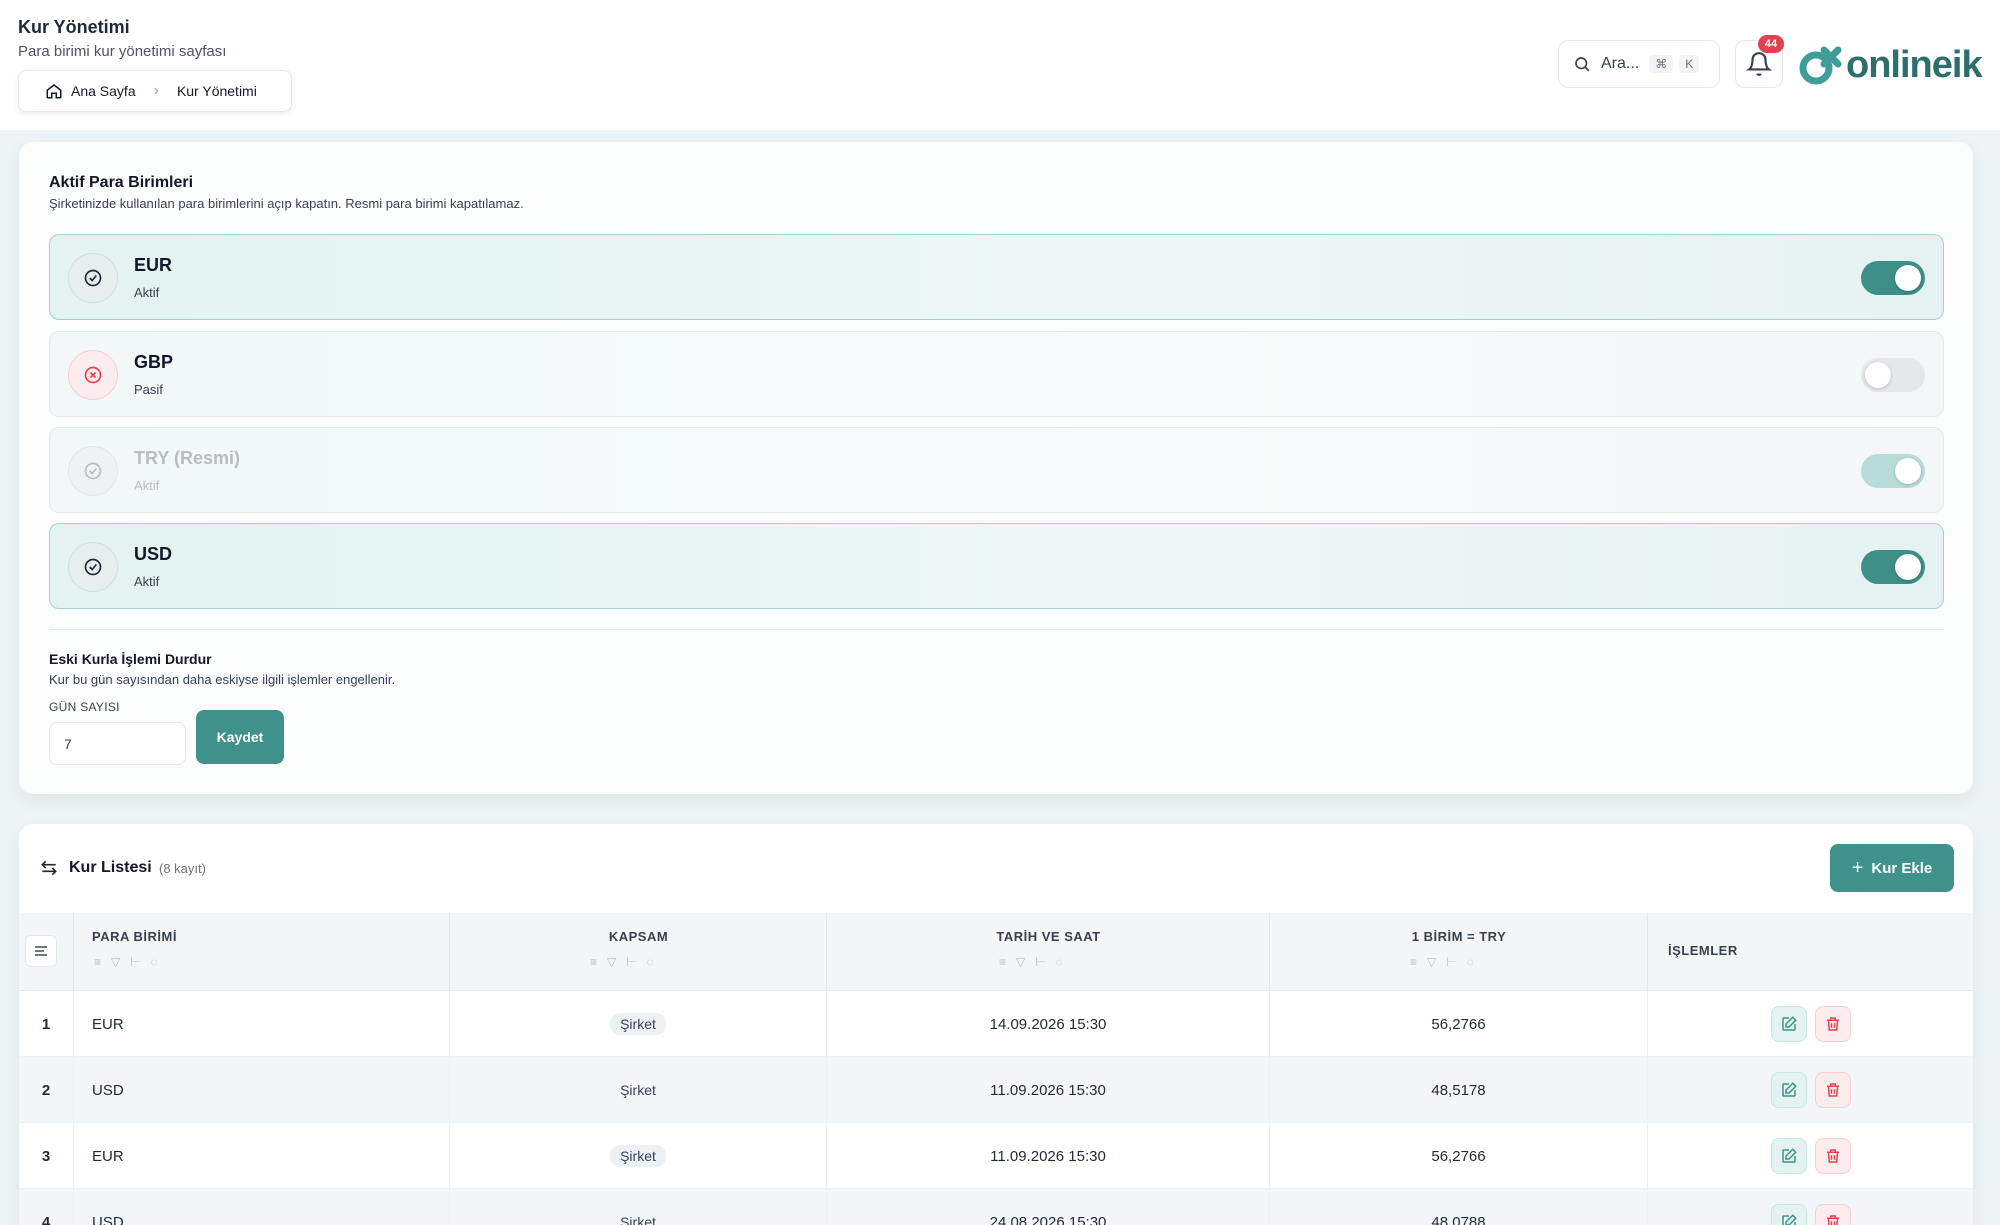 The height and width of the screenshot is (1225, 2000). I want to click on column-actions: İŞLEMLER, so click(1810, 952).